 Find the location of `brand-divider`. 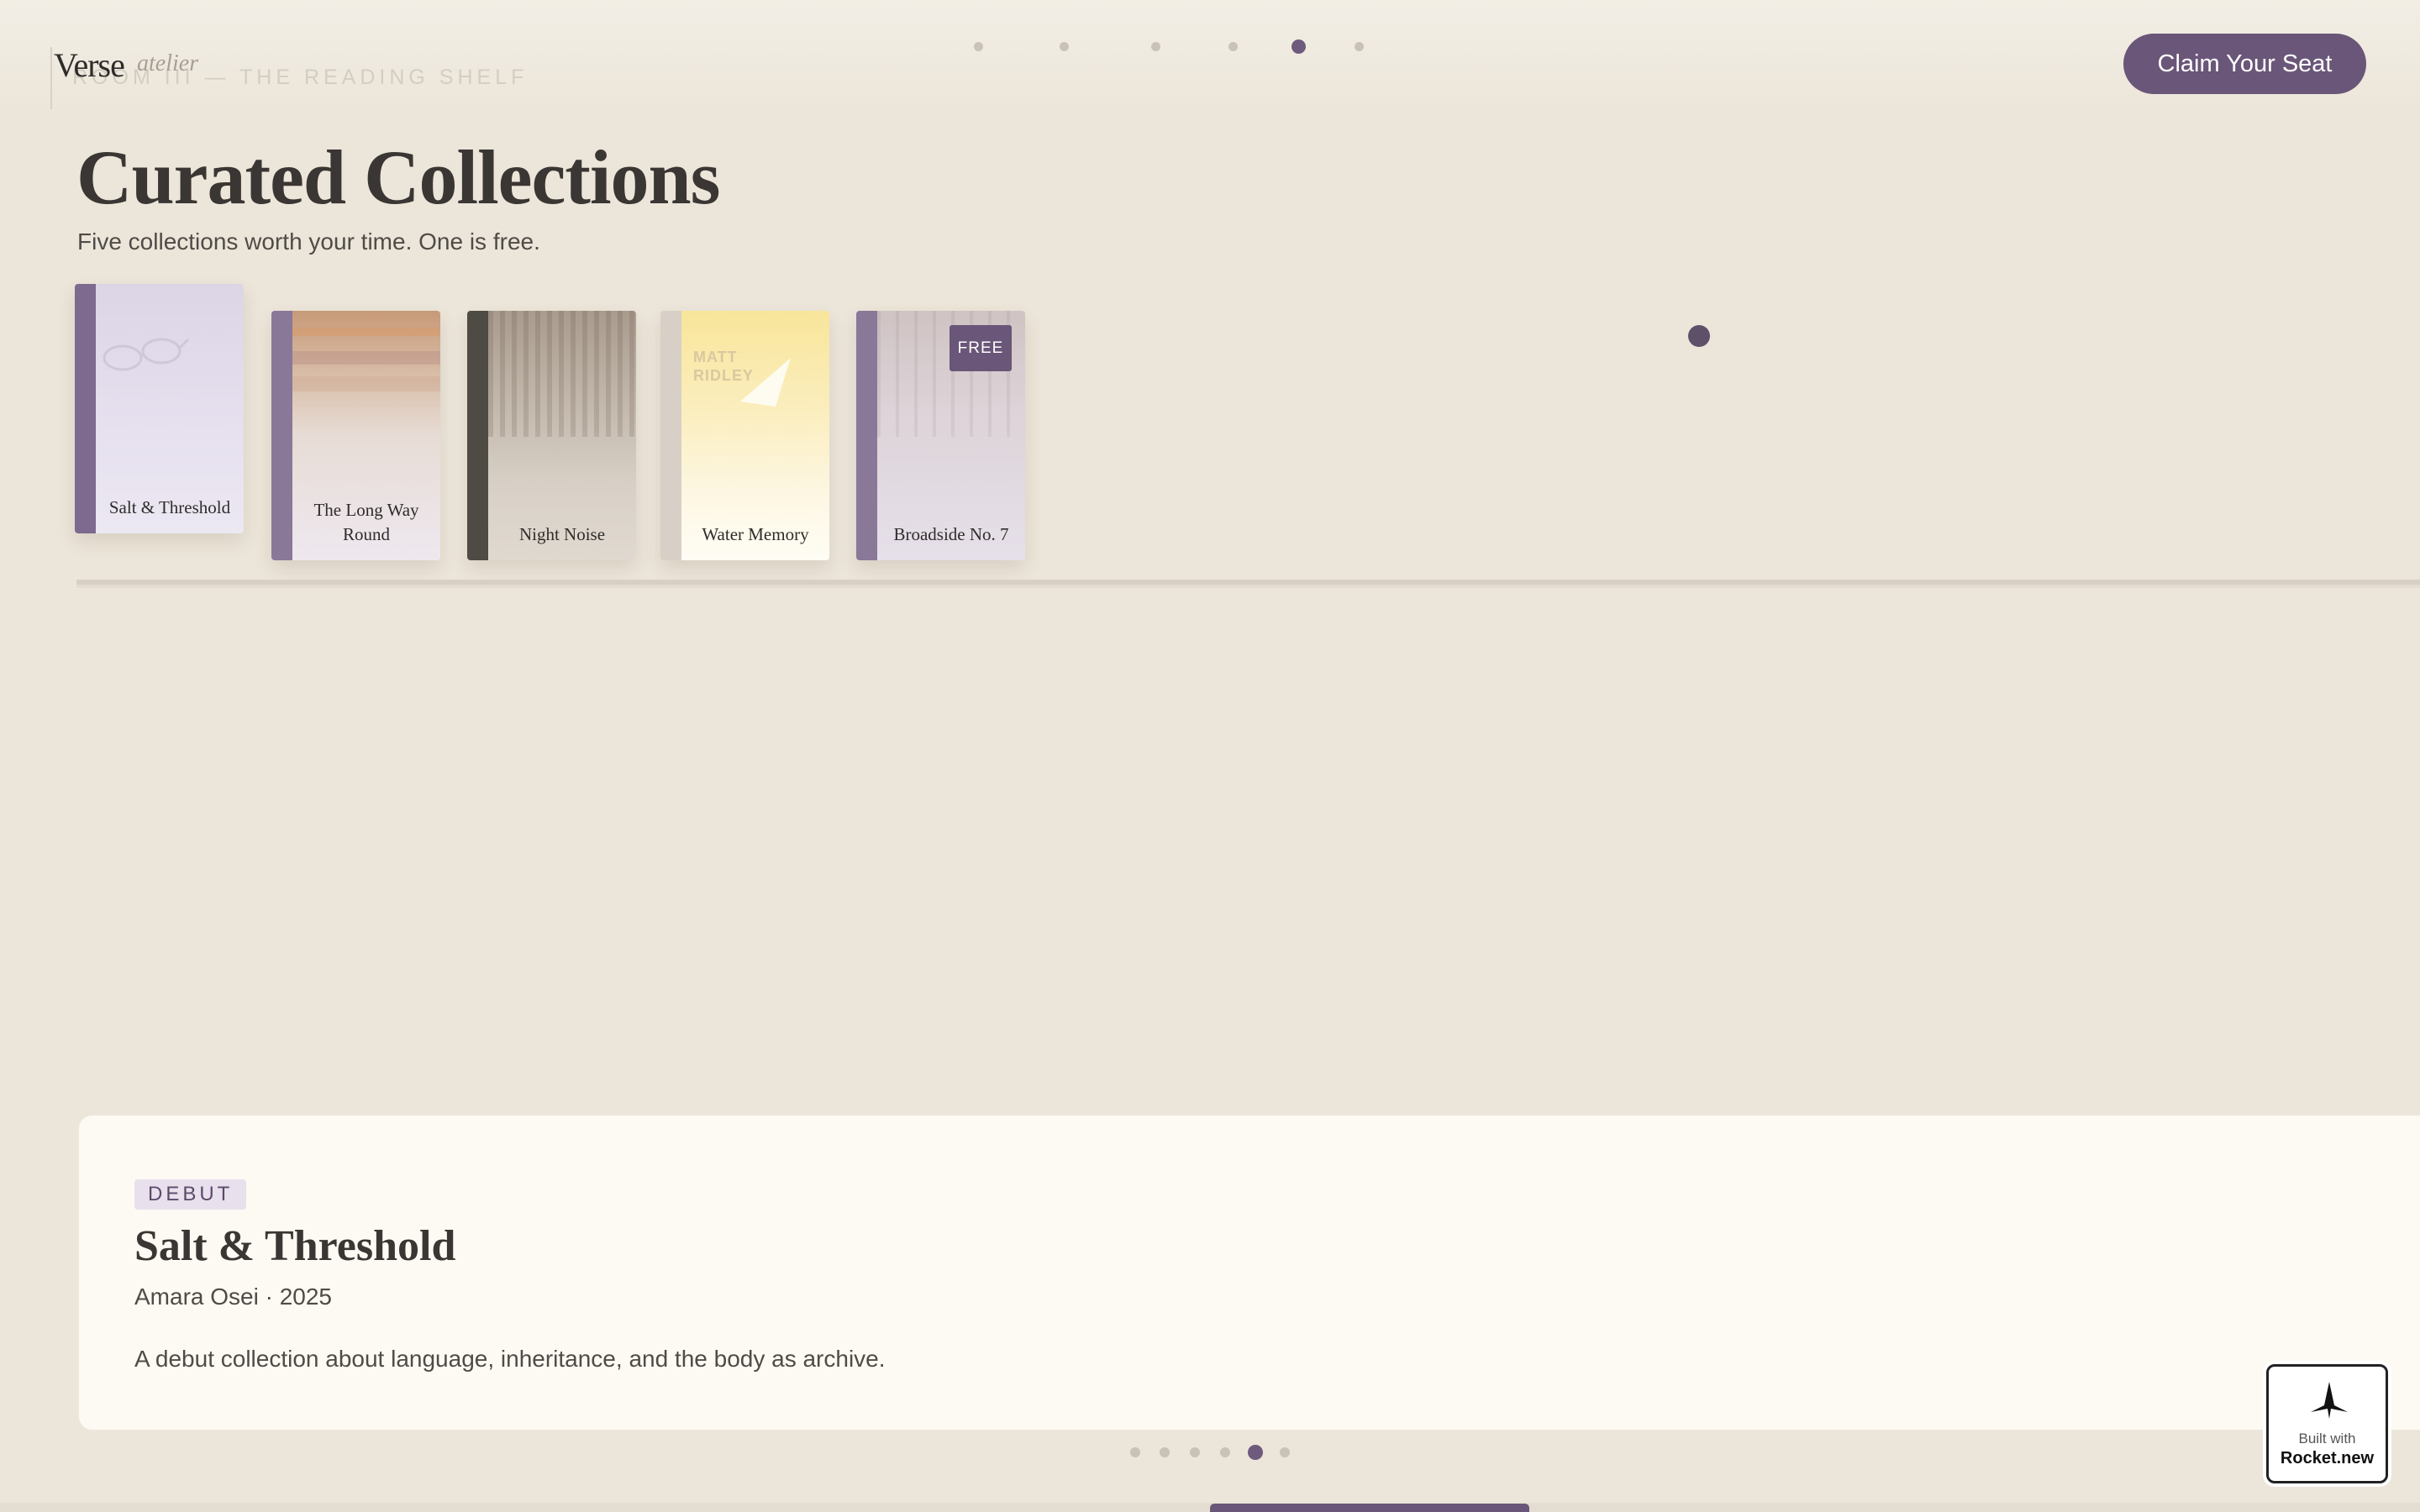

brand-divider is located at coordinates (51, 78).